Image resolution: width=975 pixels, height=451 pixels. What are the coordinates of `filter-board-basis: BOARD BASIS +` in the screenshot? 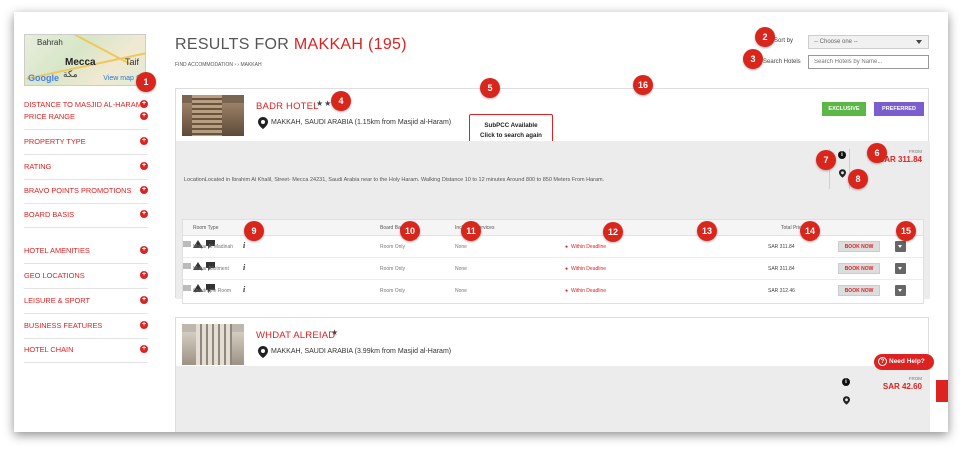 It's located at (86, 218).